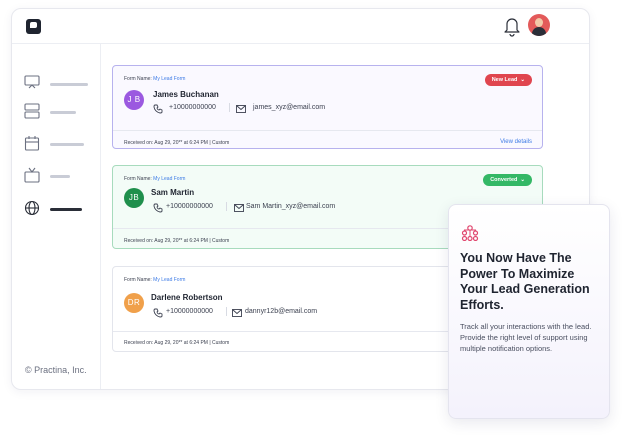 The width and height of the screenshot is (629, 443). I want to click on lead-email: Sam Martin_xyz@email.com, so click(291, 206).